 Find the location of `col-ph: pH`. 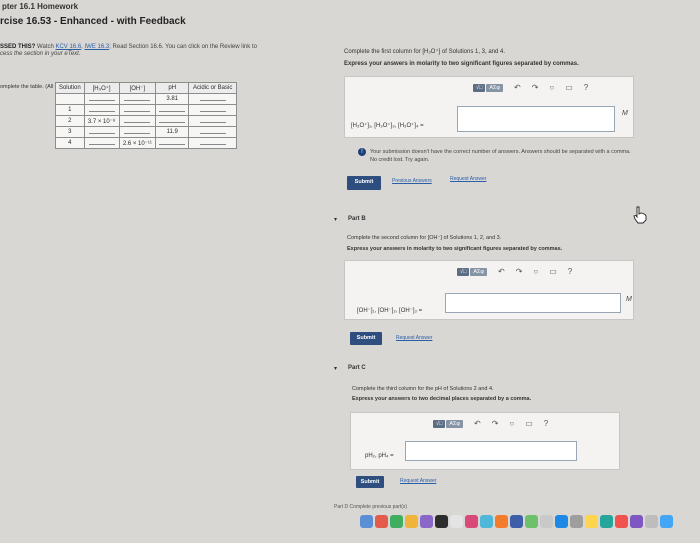

col-ph: pH is located at coordinates (172, 88).